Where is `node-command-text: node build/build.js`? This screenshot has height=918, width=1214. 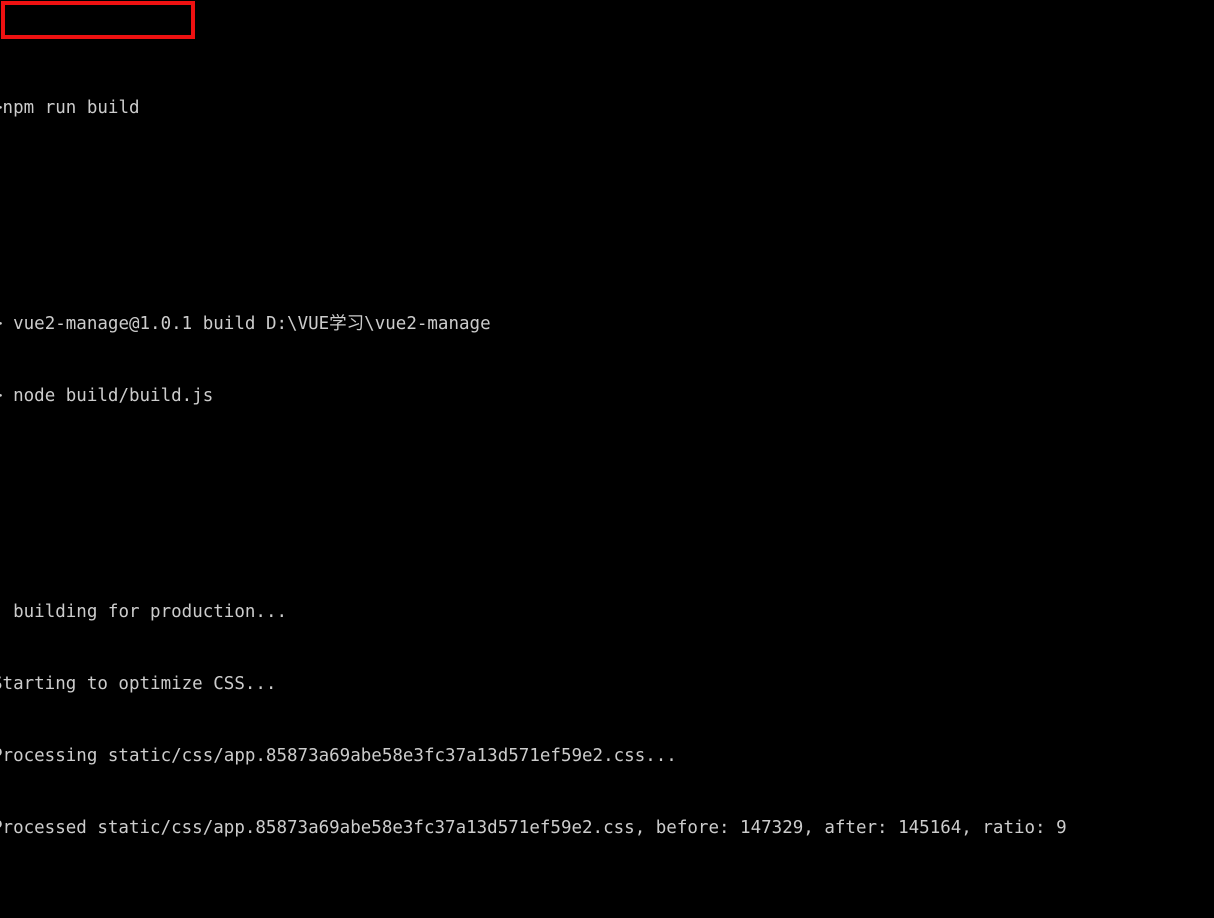
node-command-text: node build/build.js is located at coordinates (113, 396).